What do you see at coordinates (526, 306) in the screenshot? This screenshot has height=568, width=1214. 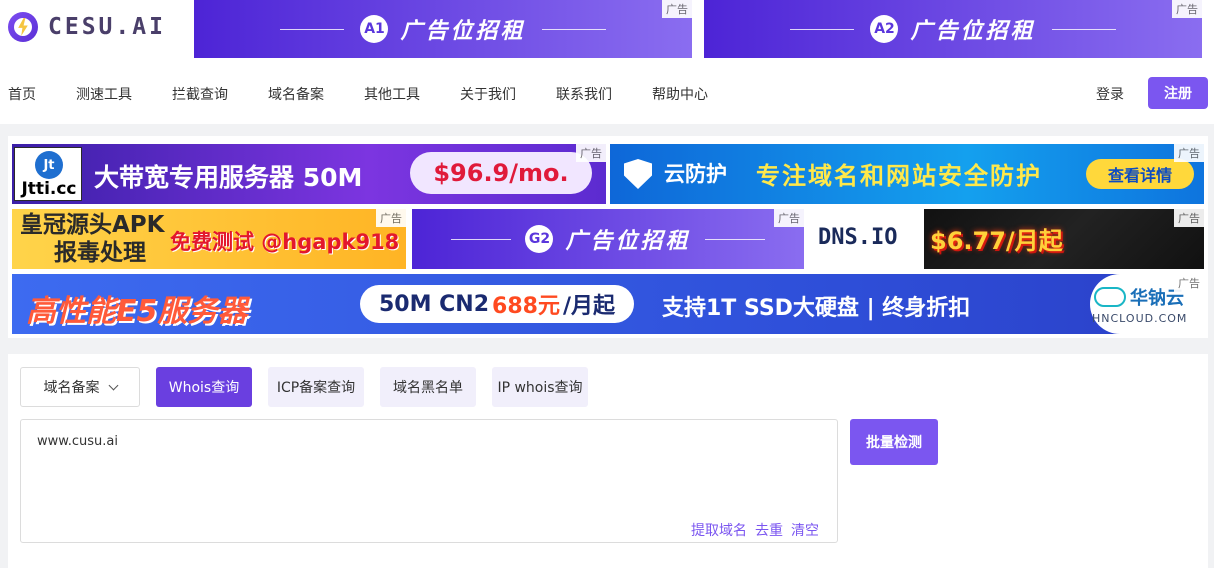 I see `ad-price: 688元` at bounding box center [526, 306].